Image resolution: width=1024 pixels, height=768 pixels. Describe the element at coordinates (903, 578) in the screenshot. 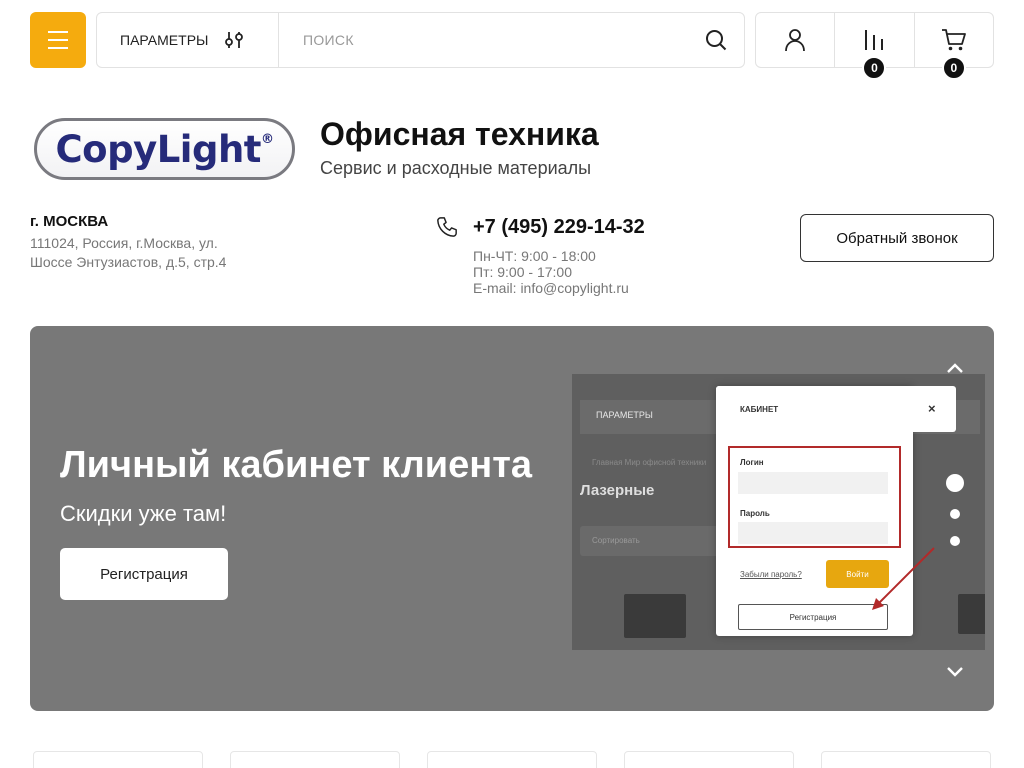

I see `image-pointer-arrow` at that location.